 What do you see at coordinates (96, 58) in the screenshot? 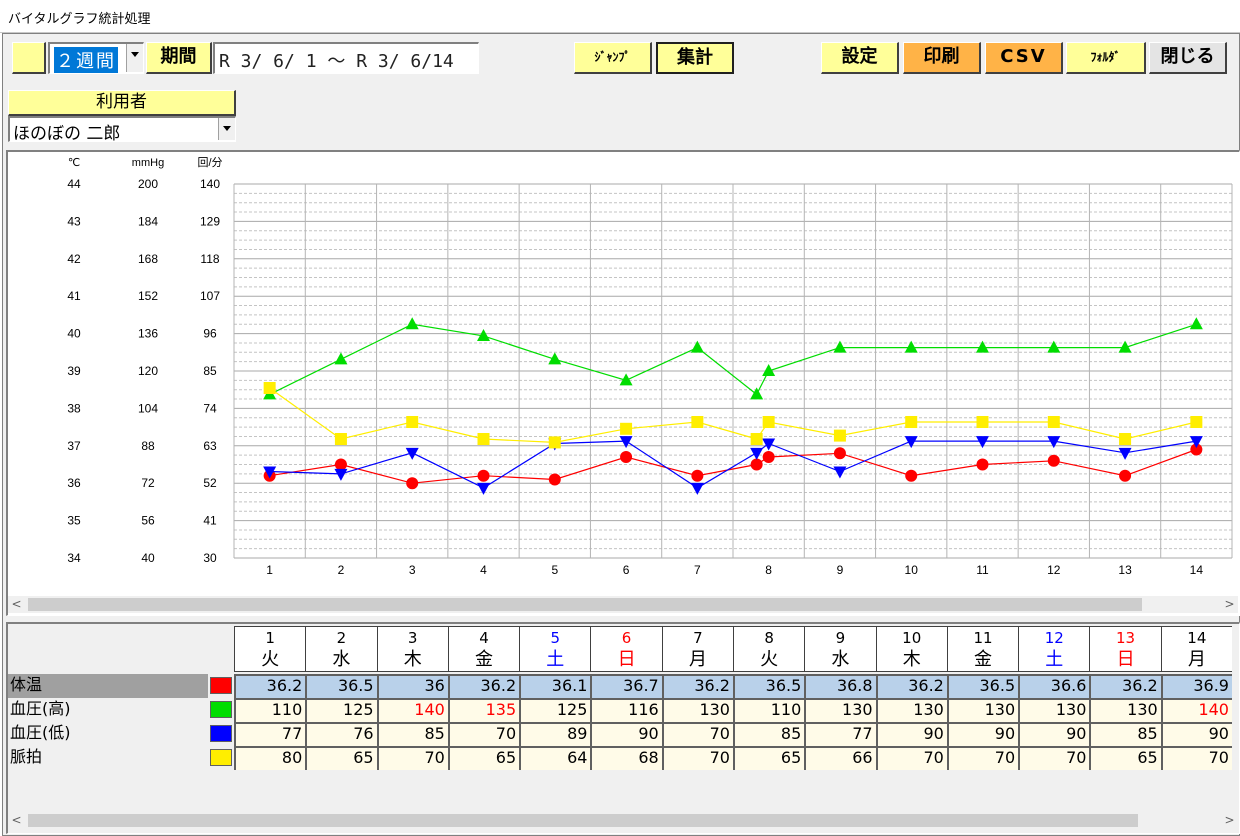
I see `range-select: ２週間` at bounding box center [96, 58].